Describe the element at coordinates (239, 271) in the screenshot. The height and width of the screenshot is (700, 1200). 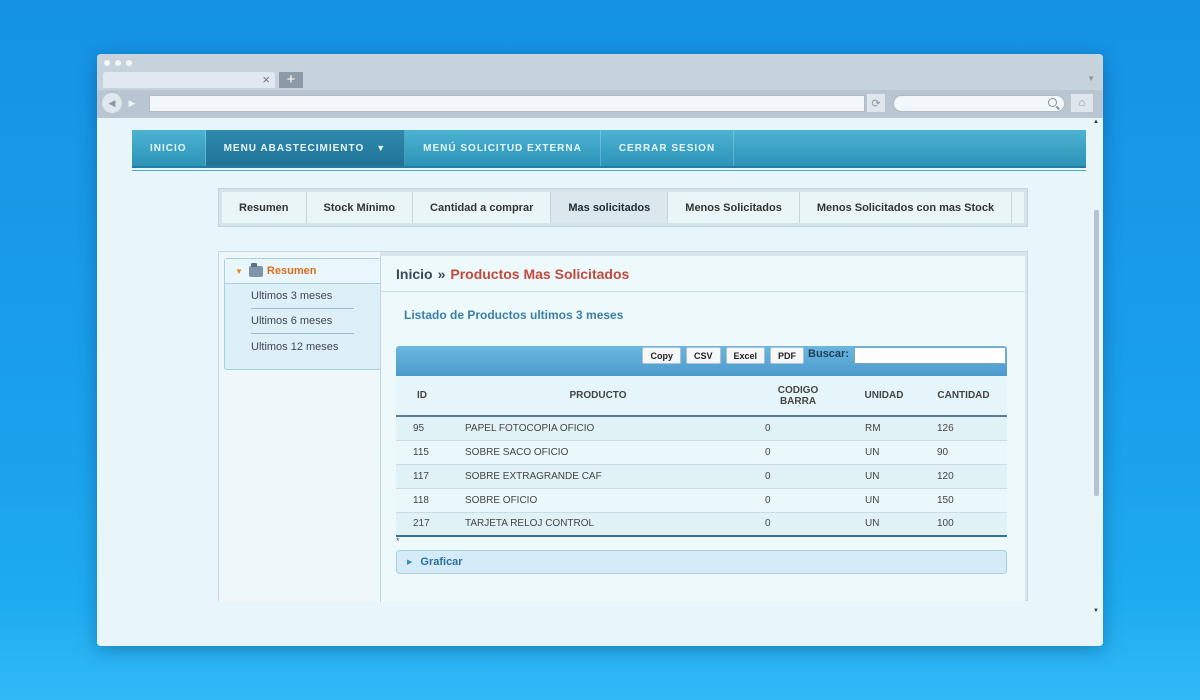
I see `expand-arrow-icon: ▼` at that location.